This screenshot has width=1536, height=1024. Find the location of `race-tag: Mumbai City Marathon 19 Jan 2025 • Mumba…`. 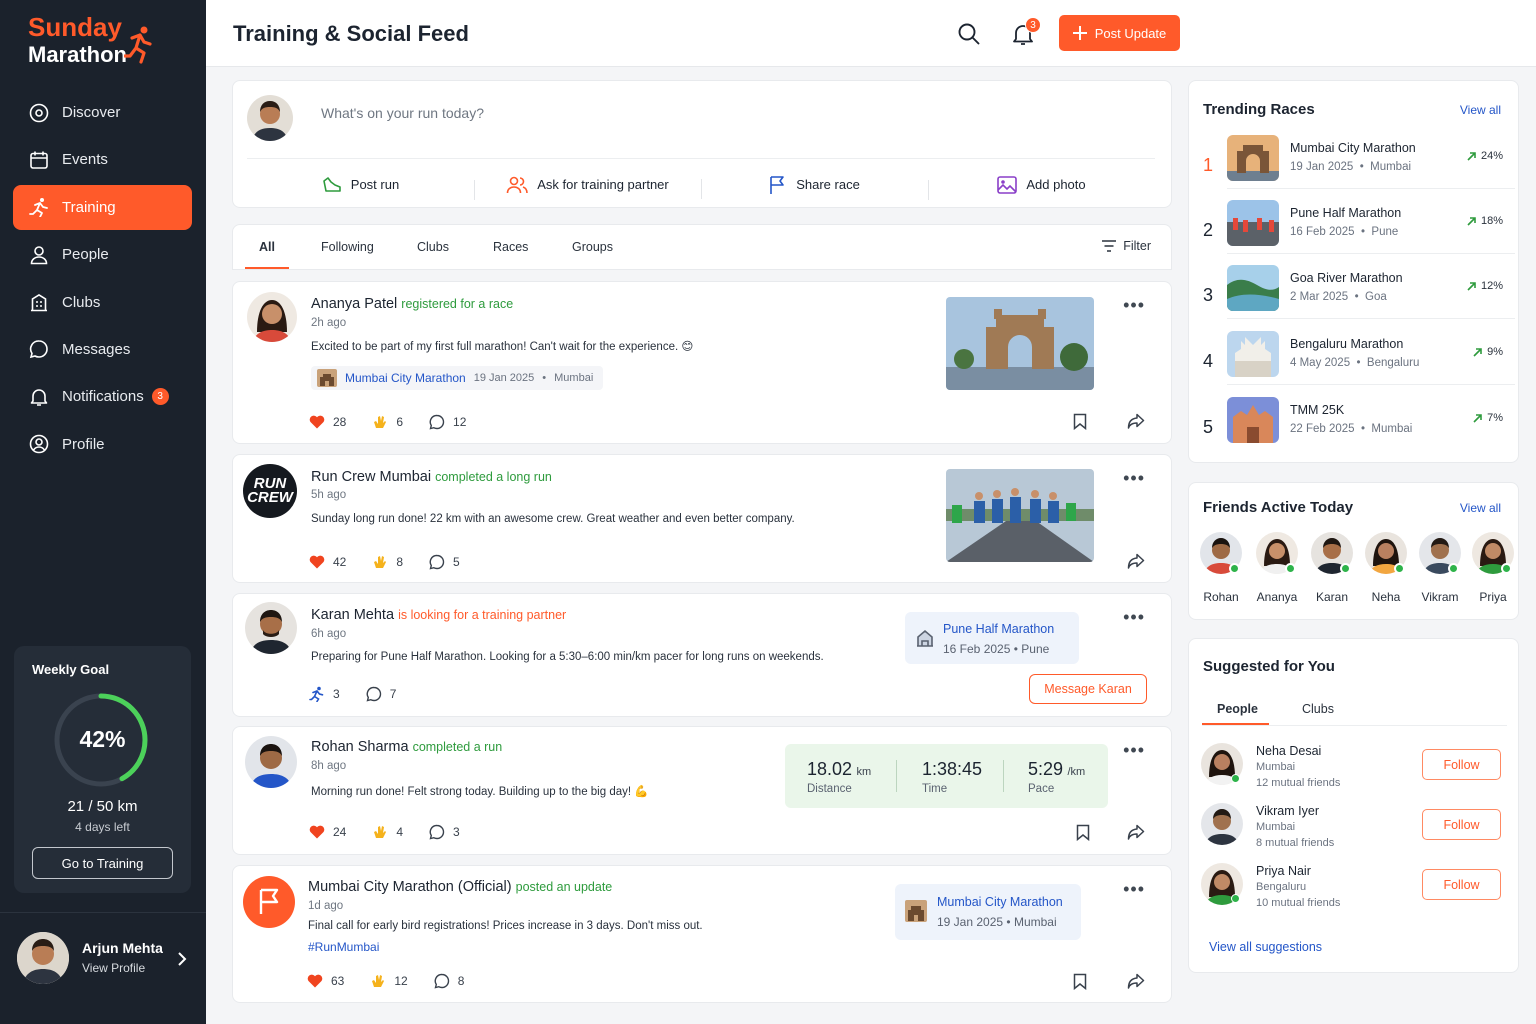

race-tag: Mumbai City Marathon 19 Jan 2025 • Mumba… is located at coordinates (457, 378).